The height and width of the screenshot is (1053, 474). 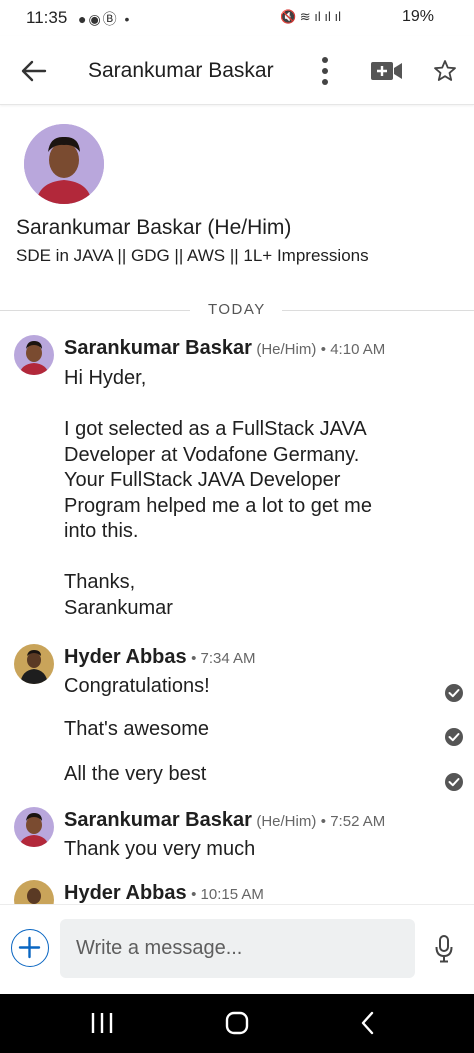 I want to click on battery-level: 19%, so click(x=418, y=16).